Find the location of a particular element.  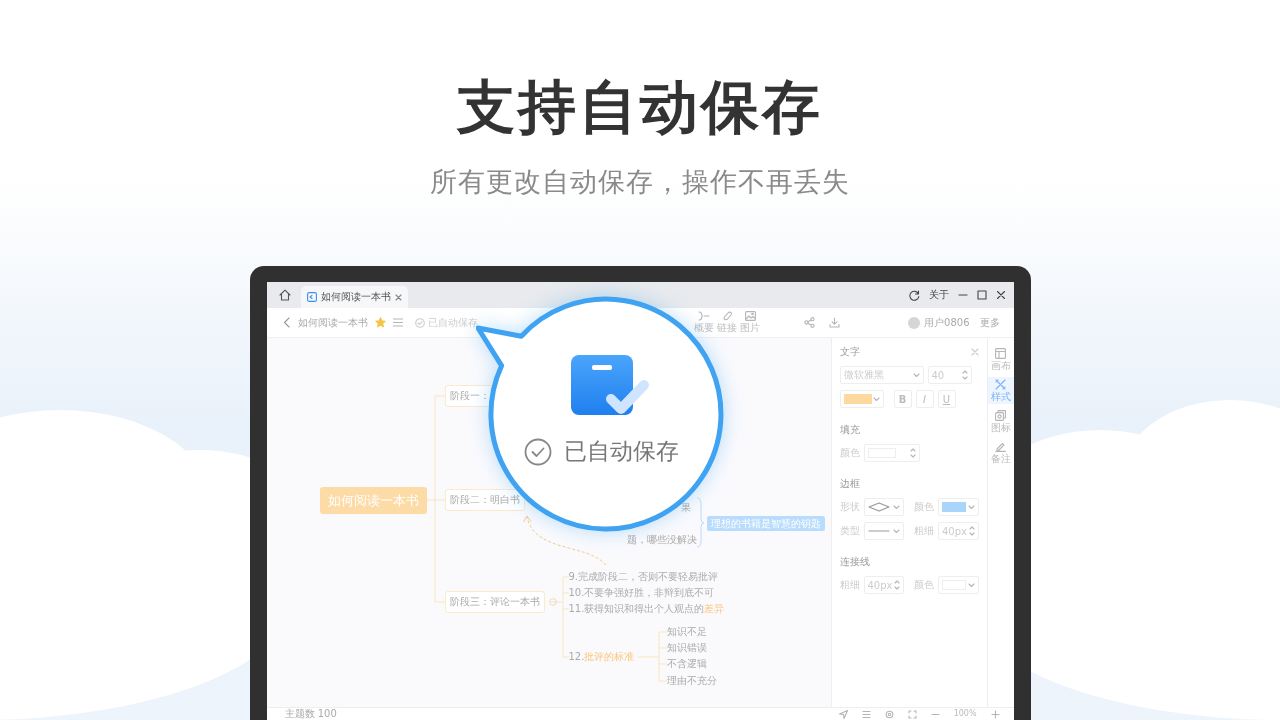

star-icon is located at coordinates (380, 322).